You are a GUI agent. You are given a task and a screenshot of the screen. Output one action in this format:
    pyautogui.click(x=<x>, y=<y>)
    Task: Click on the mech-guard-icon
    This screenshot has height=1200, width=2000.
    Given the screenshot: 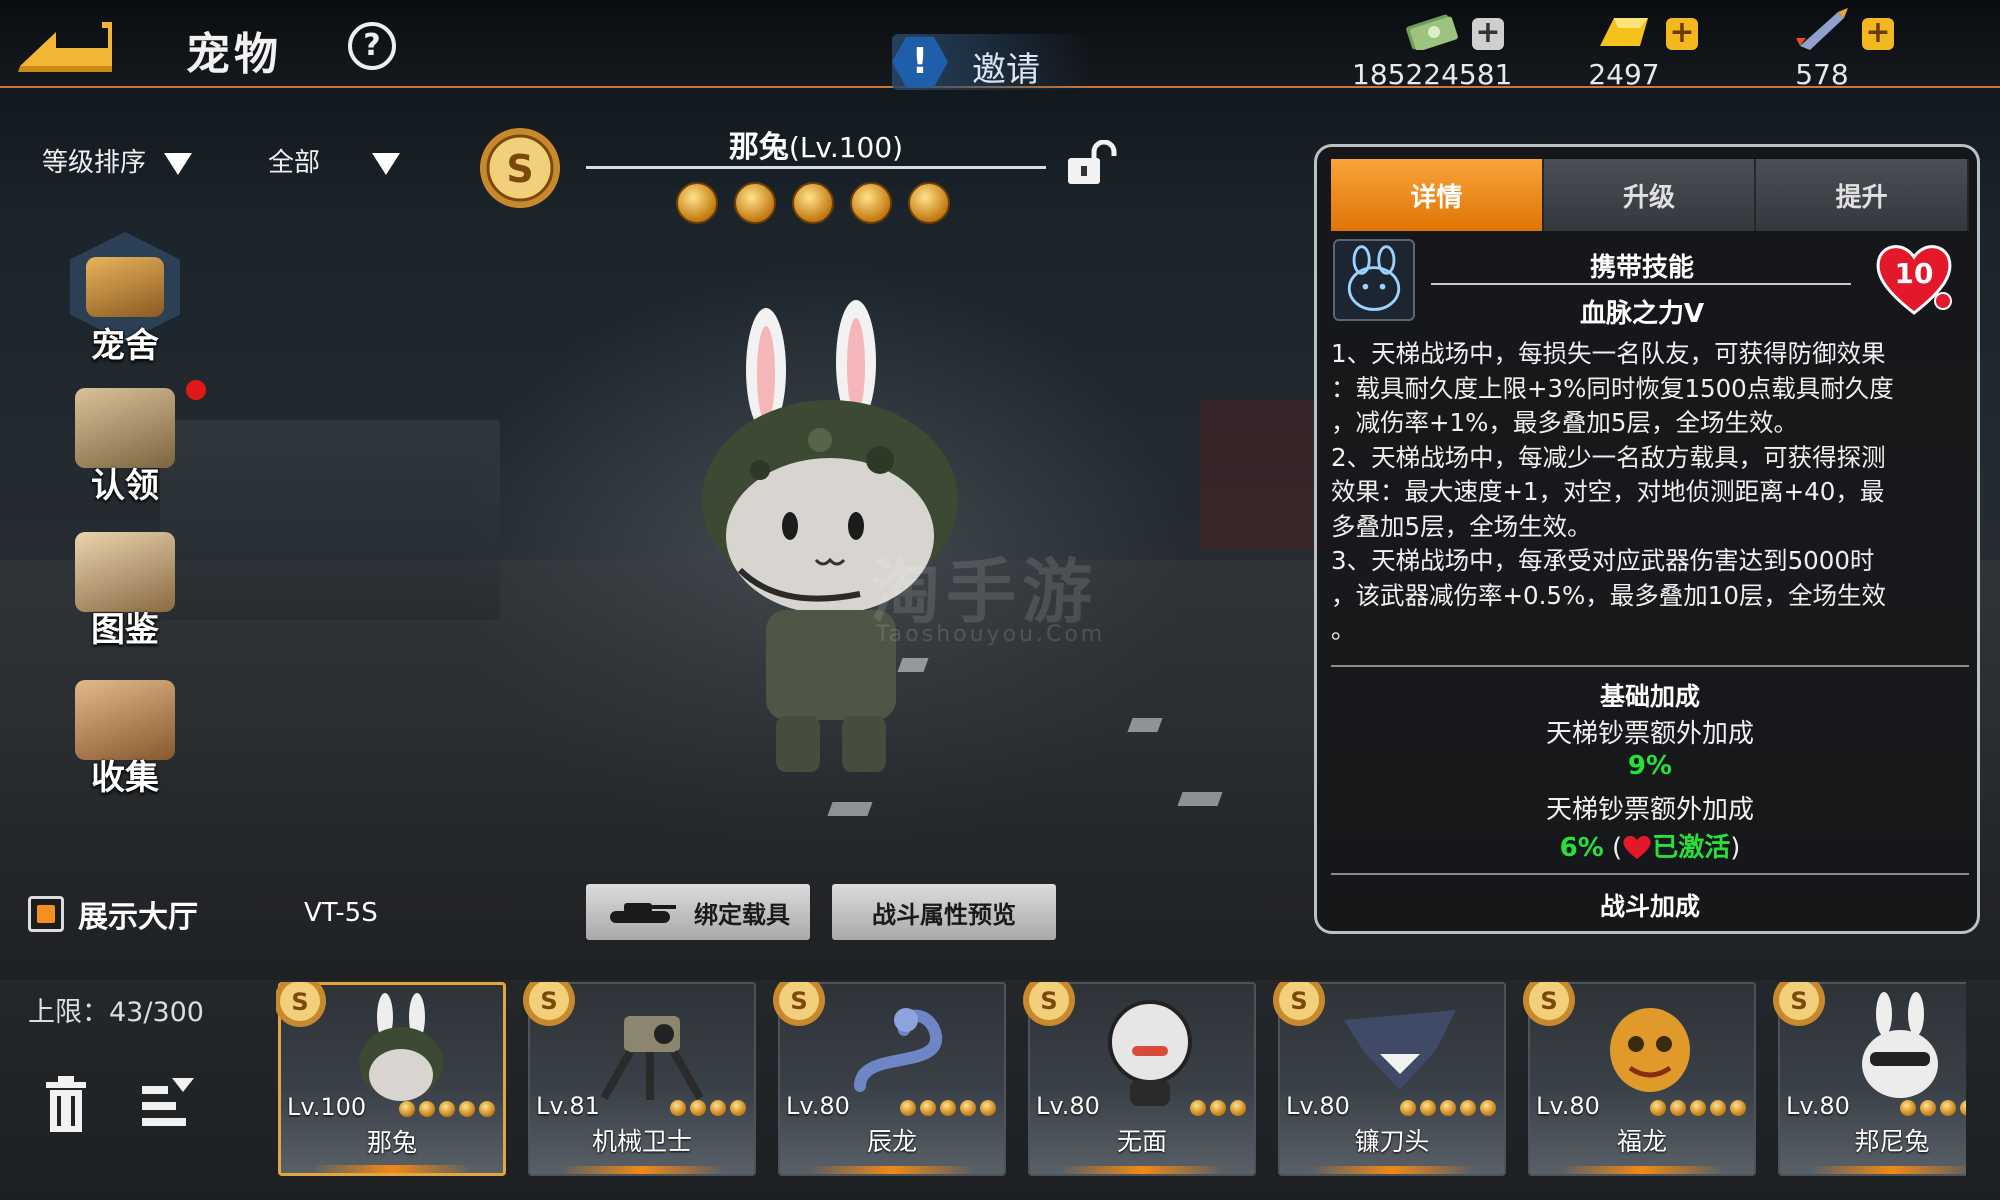 What is the action you would take?
    pyautogui.click(x=652, y=1058)
    